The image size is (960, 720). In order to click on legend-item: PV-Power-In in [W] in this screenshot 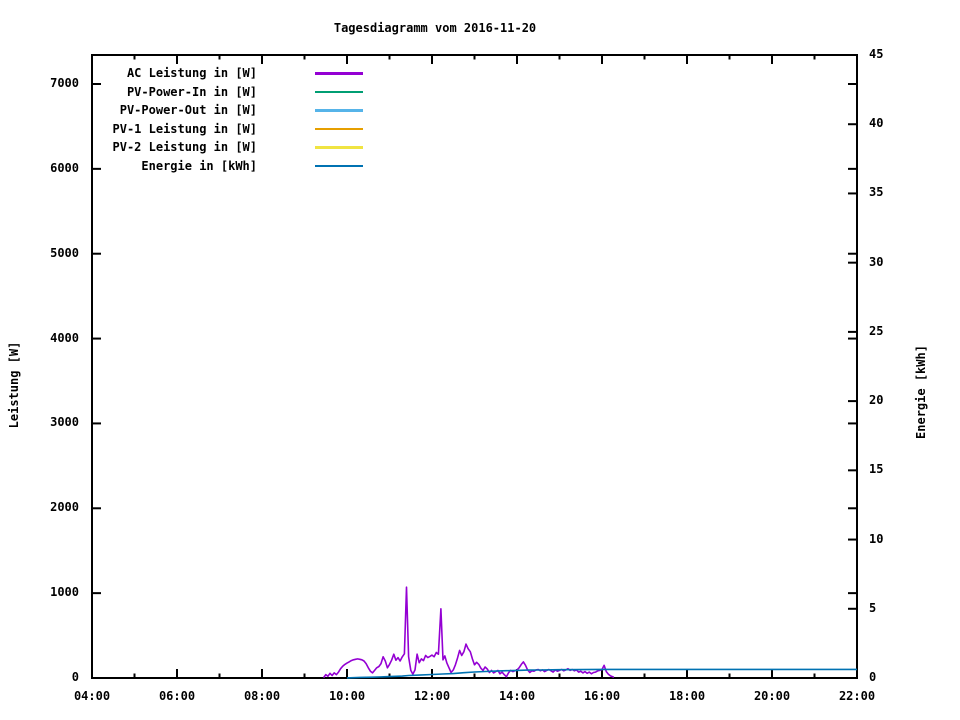, I will do `click(245, 92)`.